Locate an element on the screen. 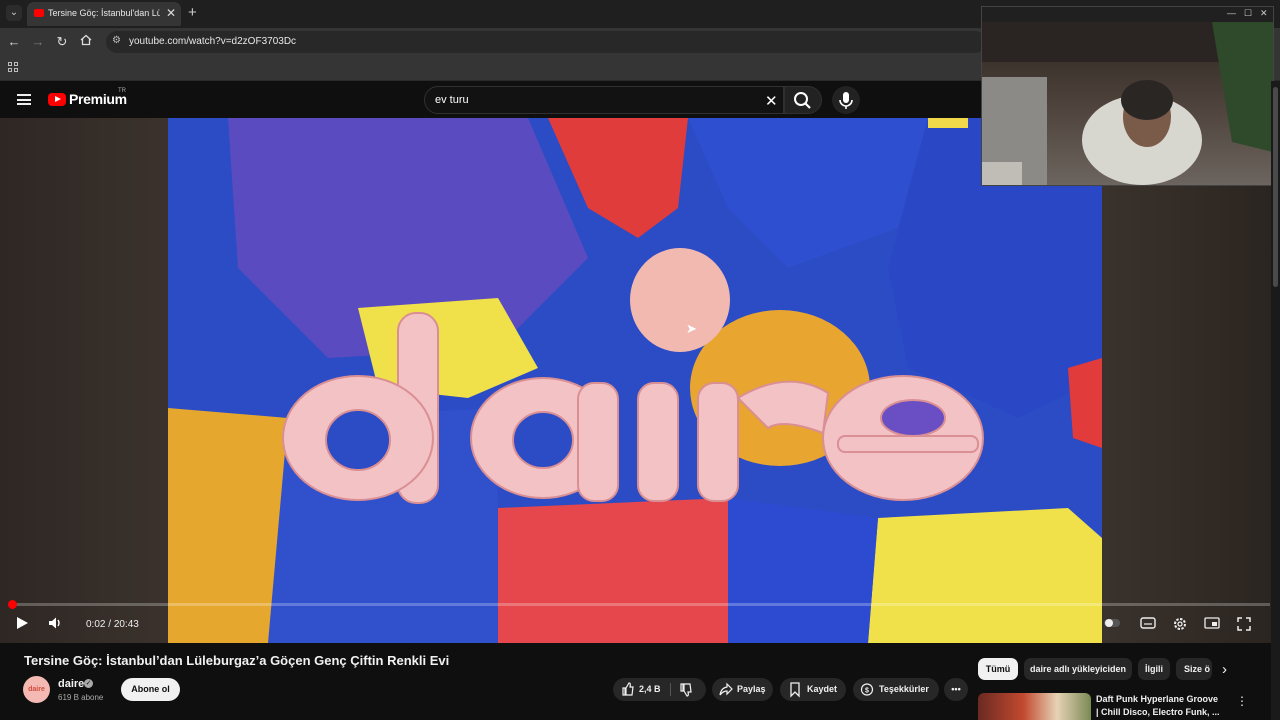 Image resolution: width=1280 pixels, height=720 pixels. play-icon is located at coordinates (22, 623).